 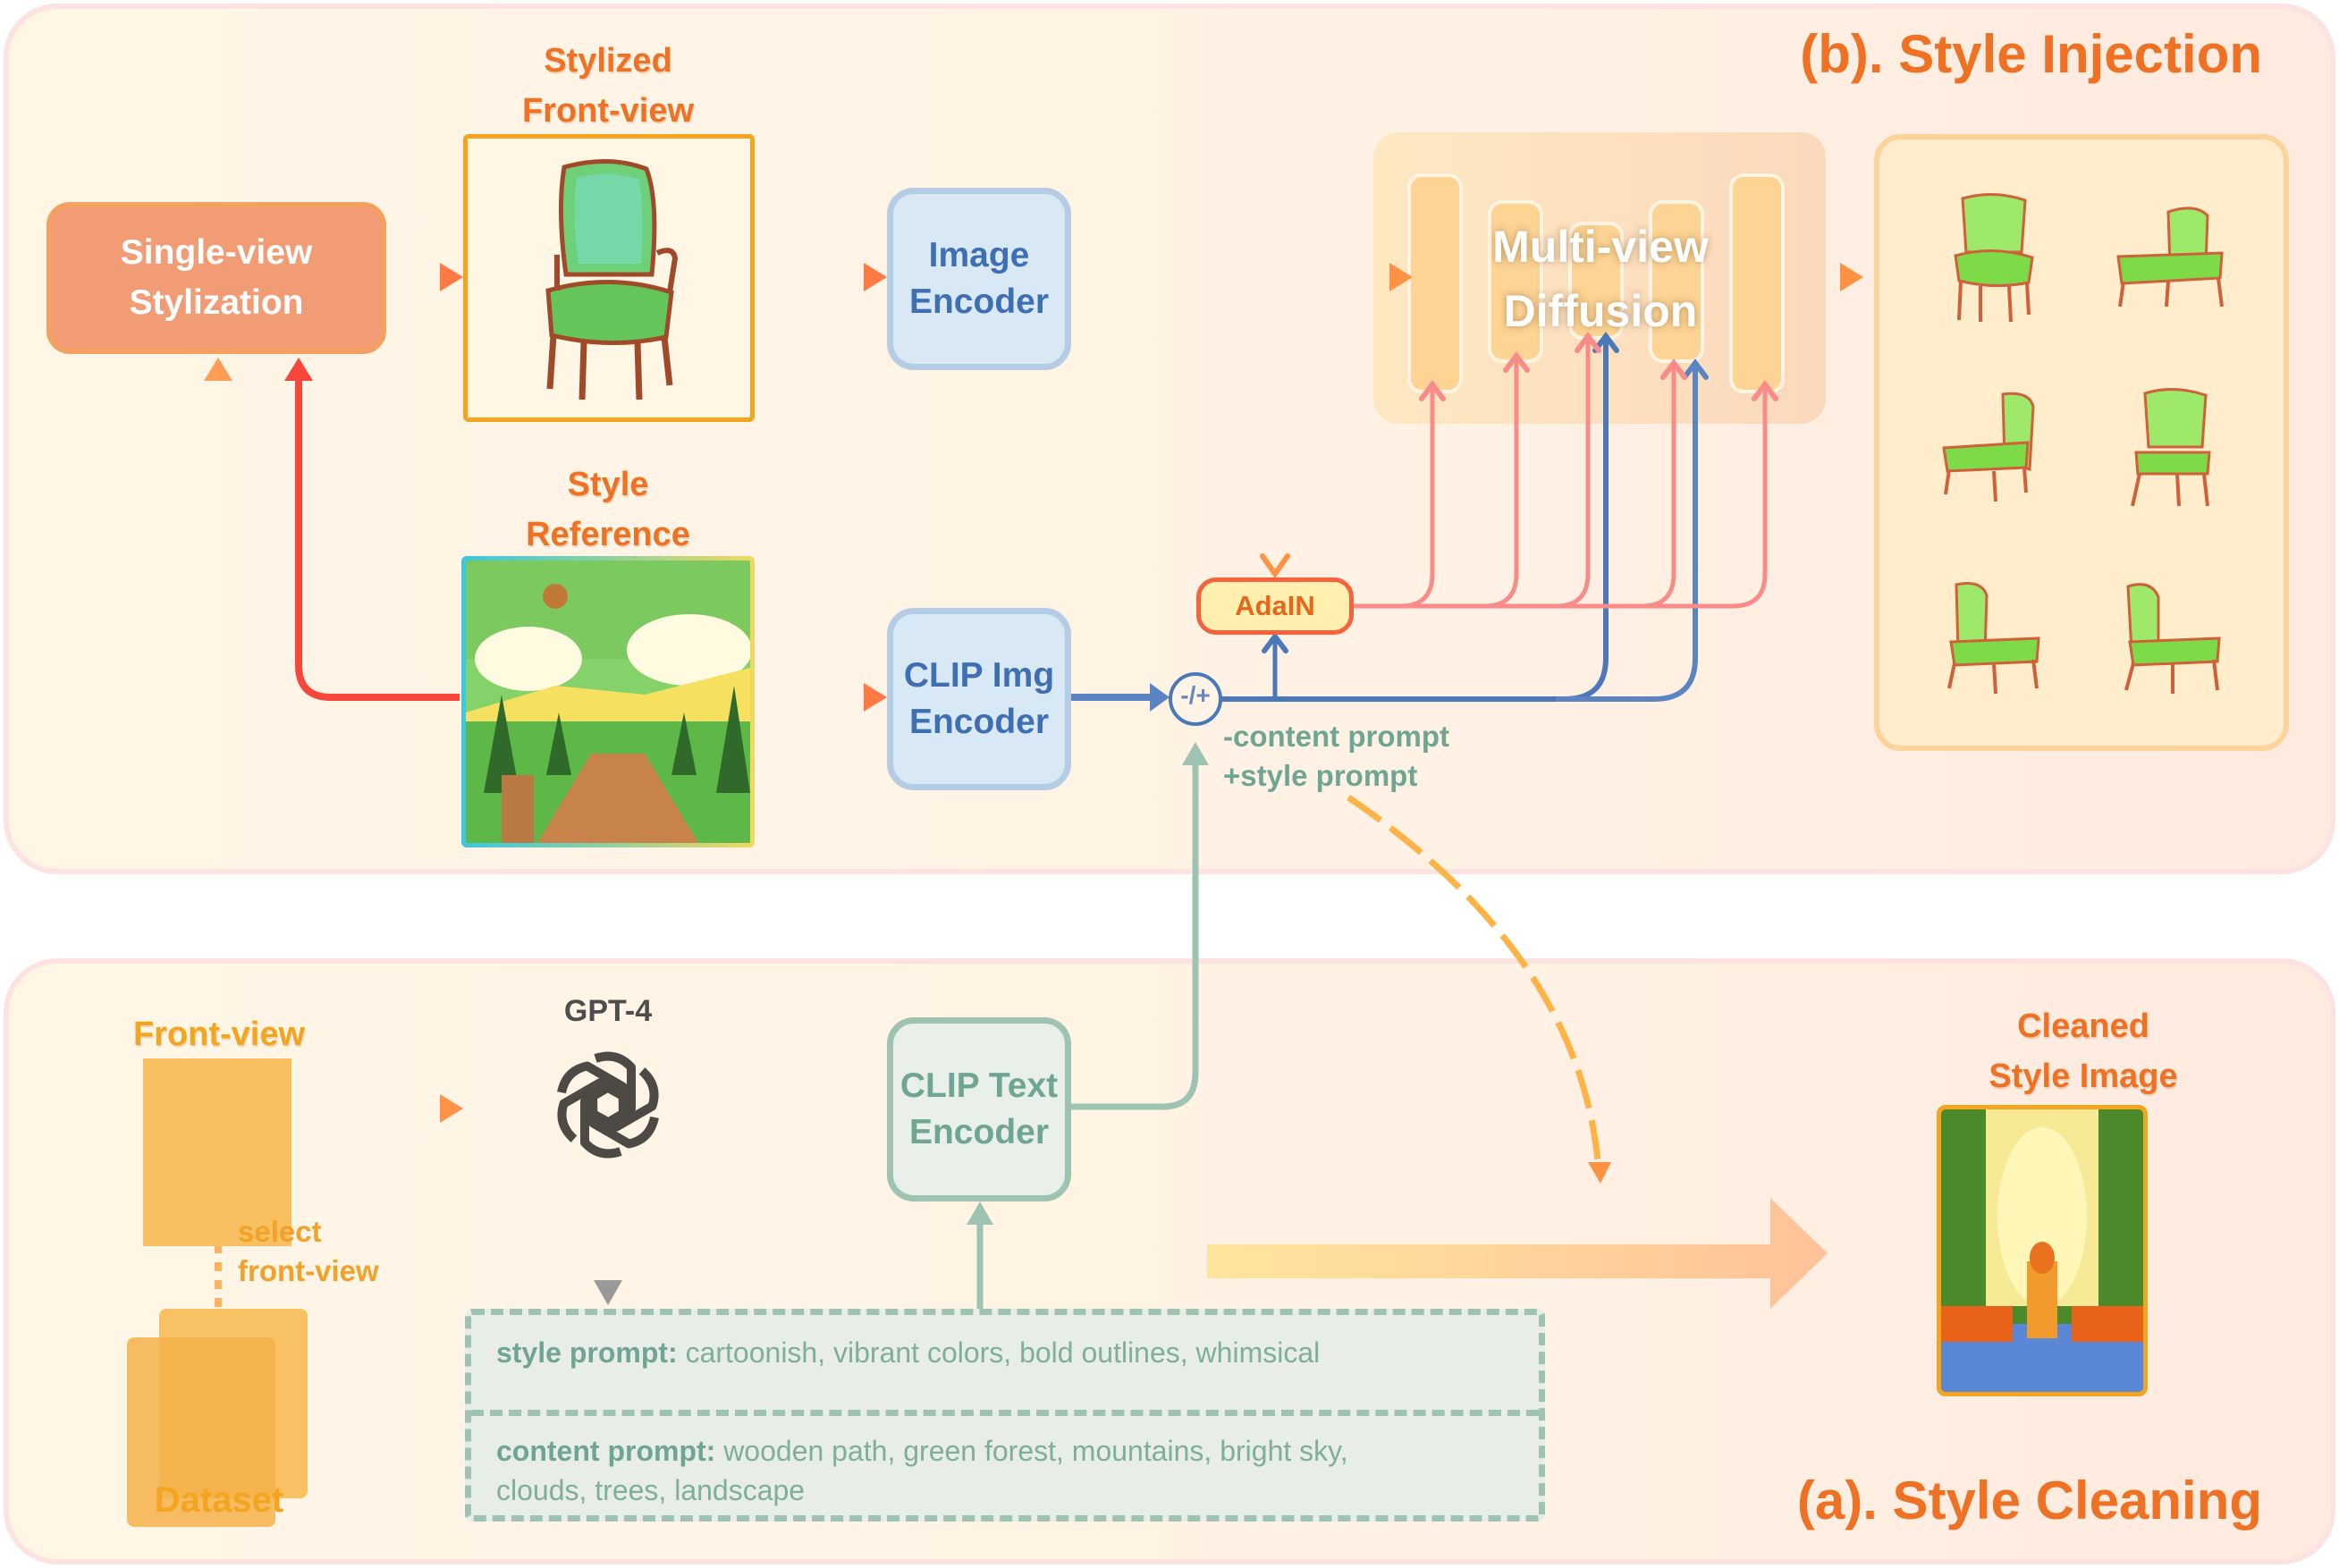 I want to click on style-reference-image, so click(x=608, y=701).